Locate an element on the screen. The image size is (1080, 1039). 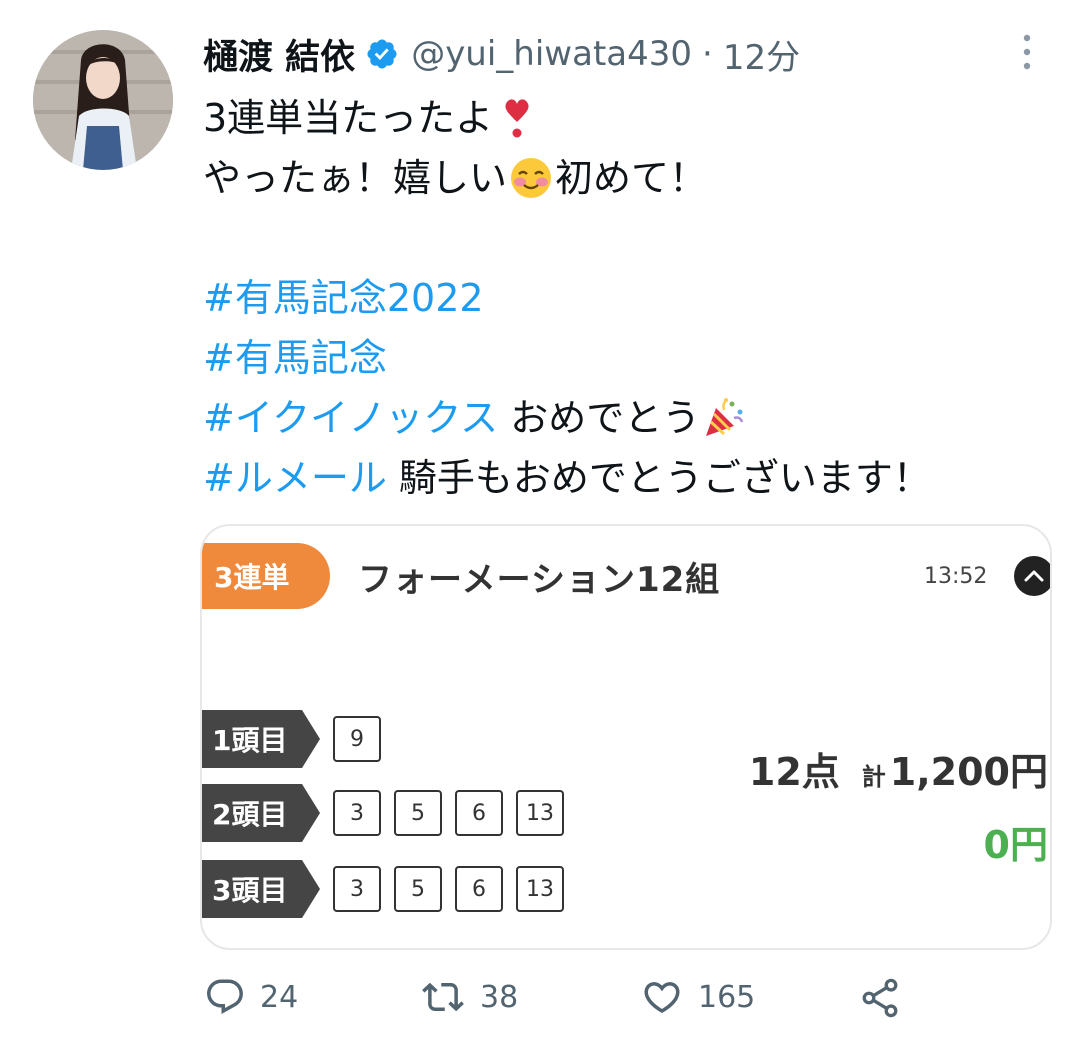
first-place-row: 1頭目 9 is located at coordinates (291, 739).